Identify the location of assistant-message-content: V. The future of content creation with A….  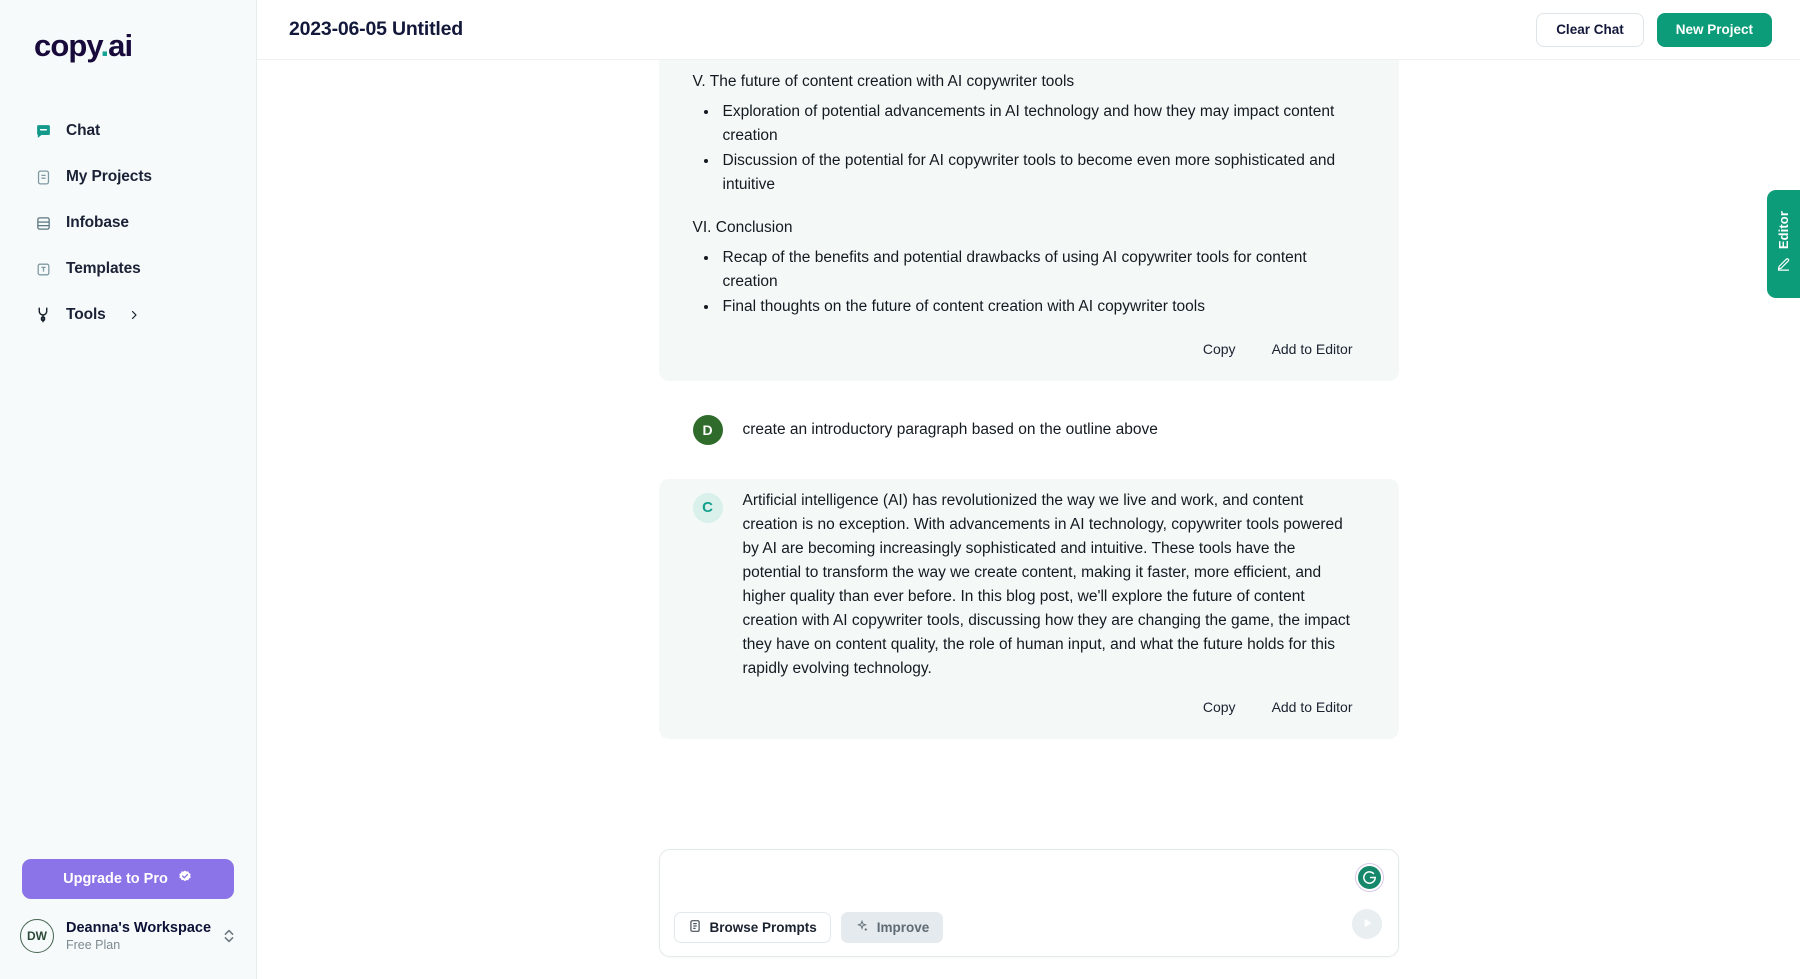
(1025, 214).